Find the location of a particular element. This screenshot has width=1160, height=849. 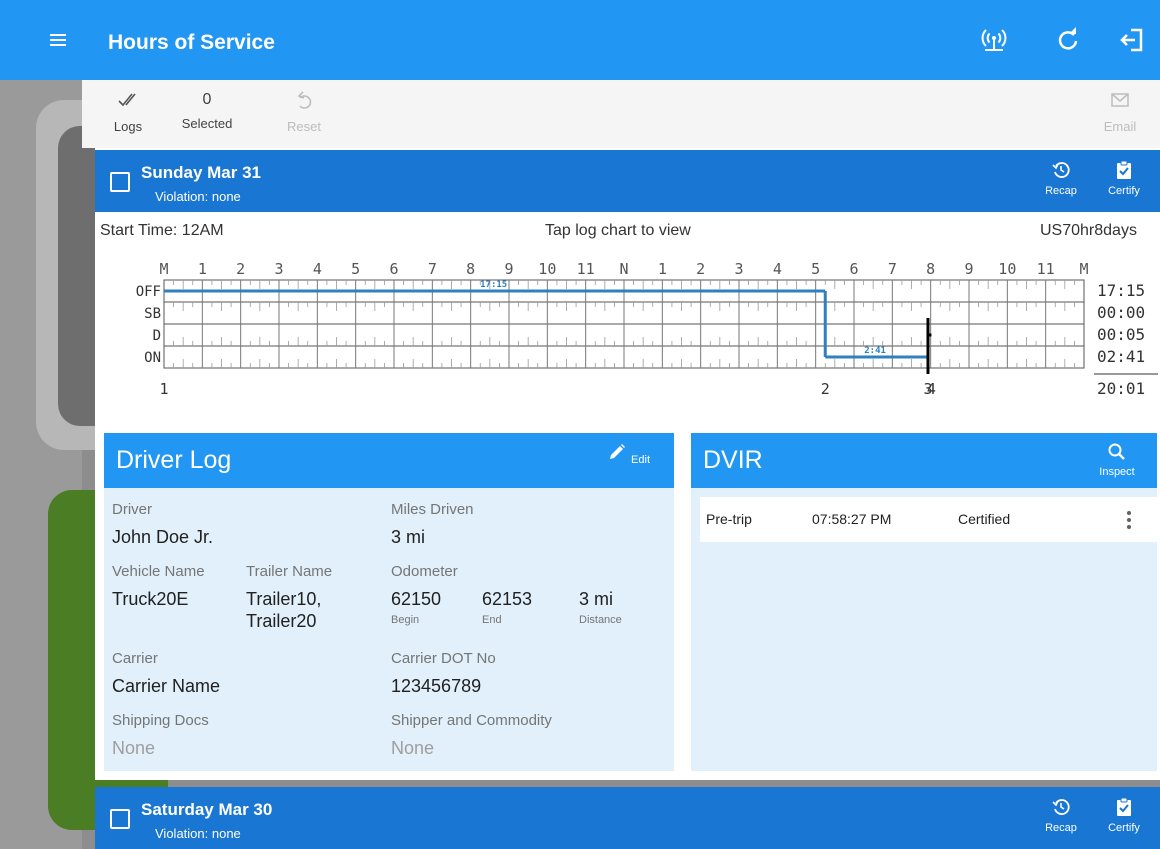

dvir-row: Pre-trip 07:58:27 PM Certified is located at coordinates (928, 519).